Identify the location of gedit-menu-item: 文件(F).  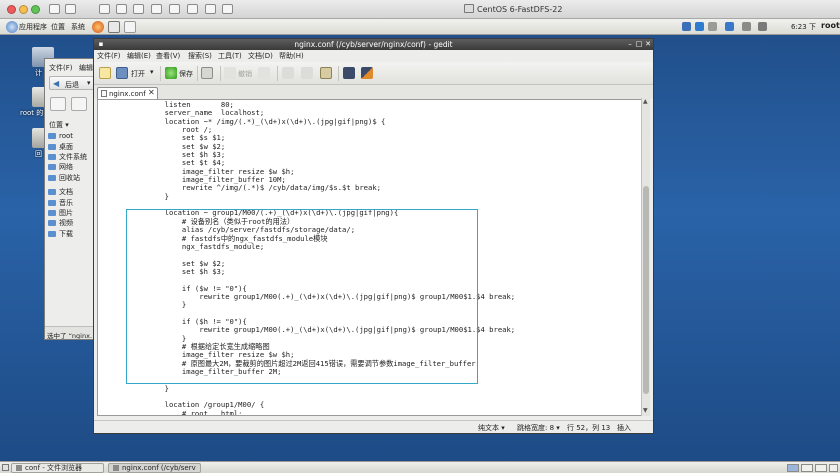
(109, 56).